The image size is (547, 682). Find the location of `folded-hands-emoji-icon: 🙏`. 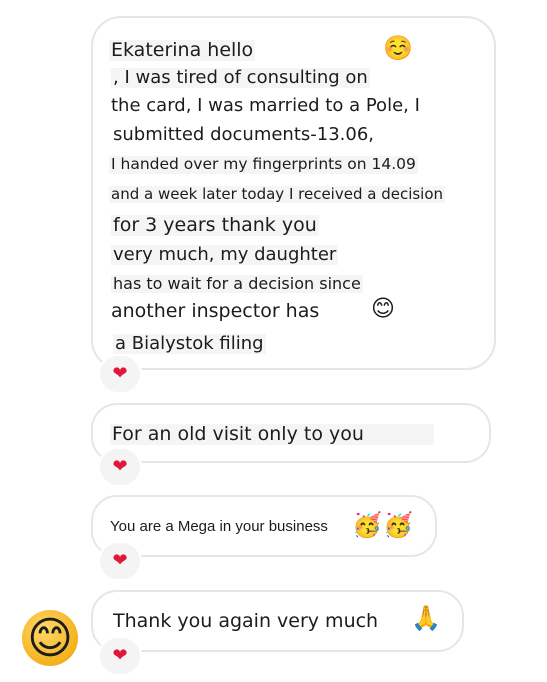

folded-hands-emoji-icon: 🙏 is located at coordinates (426, 618).